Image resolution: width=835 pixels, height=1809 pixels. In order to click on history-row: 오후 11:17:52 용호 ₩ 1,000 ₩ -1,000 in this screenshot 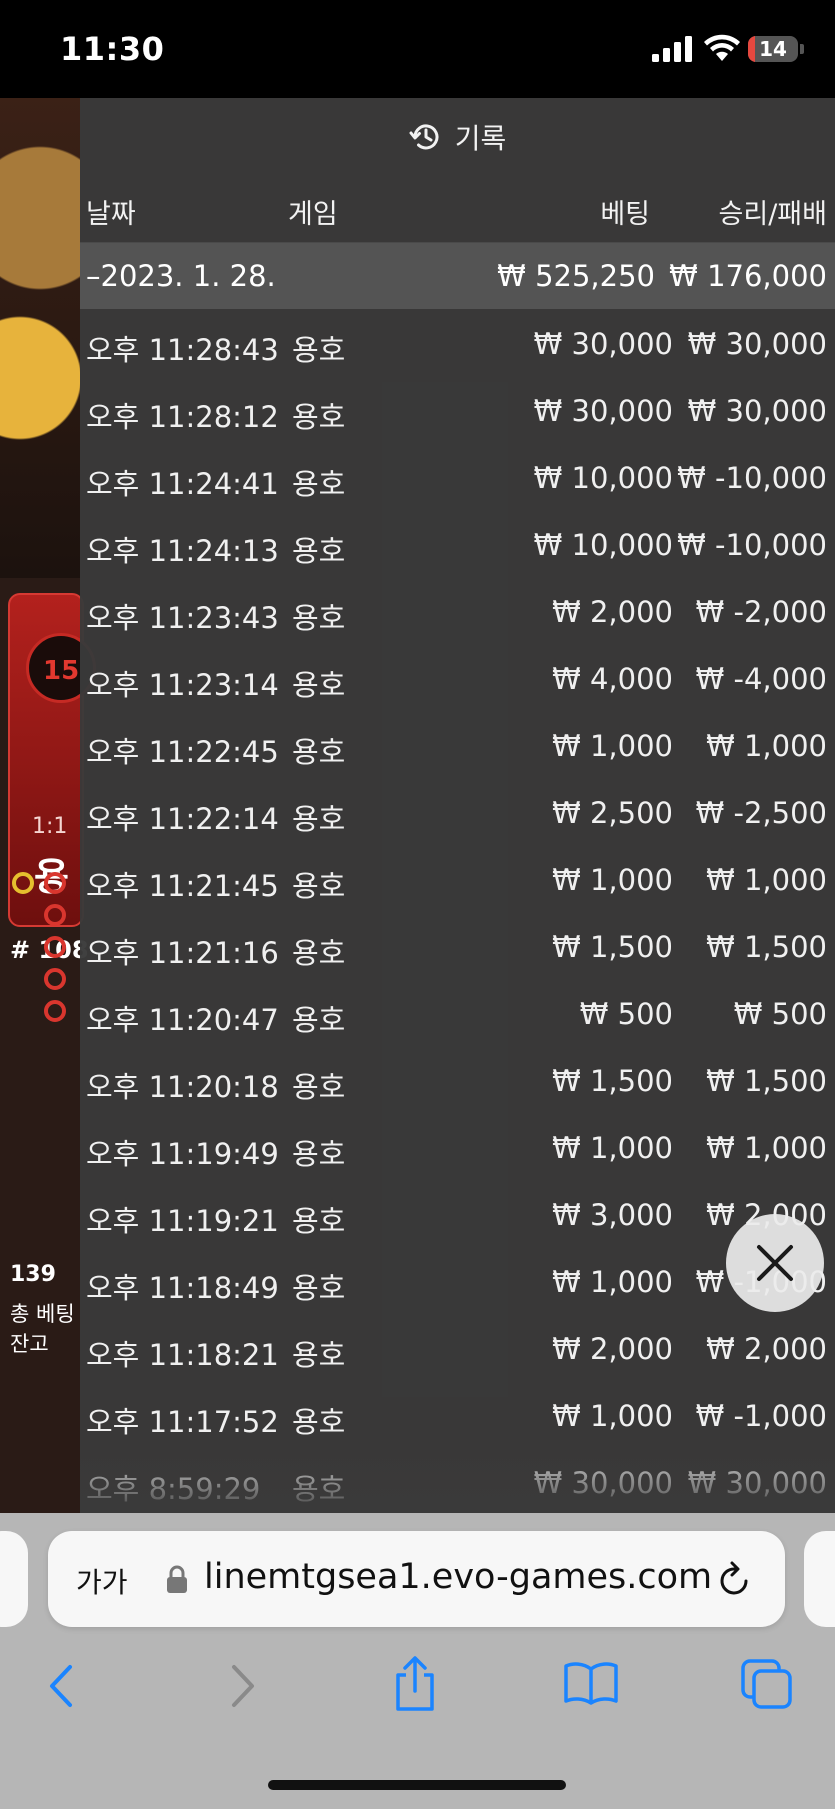, I will do `click(457, 1414)`.